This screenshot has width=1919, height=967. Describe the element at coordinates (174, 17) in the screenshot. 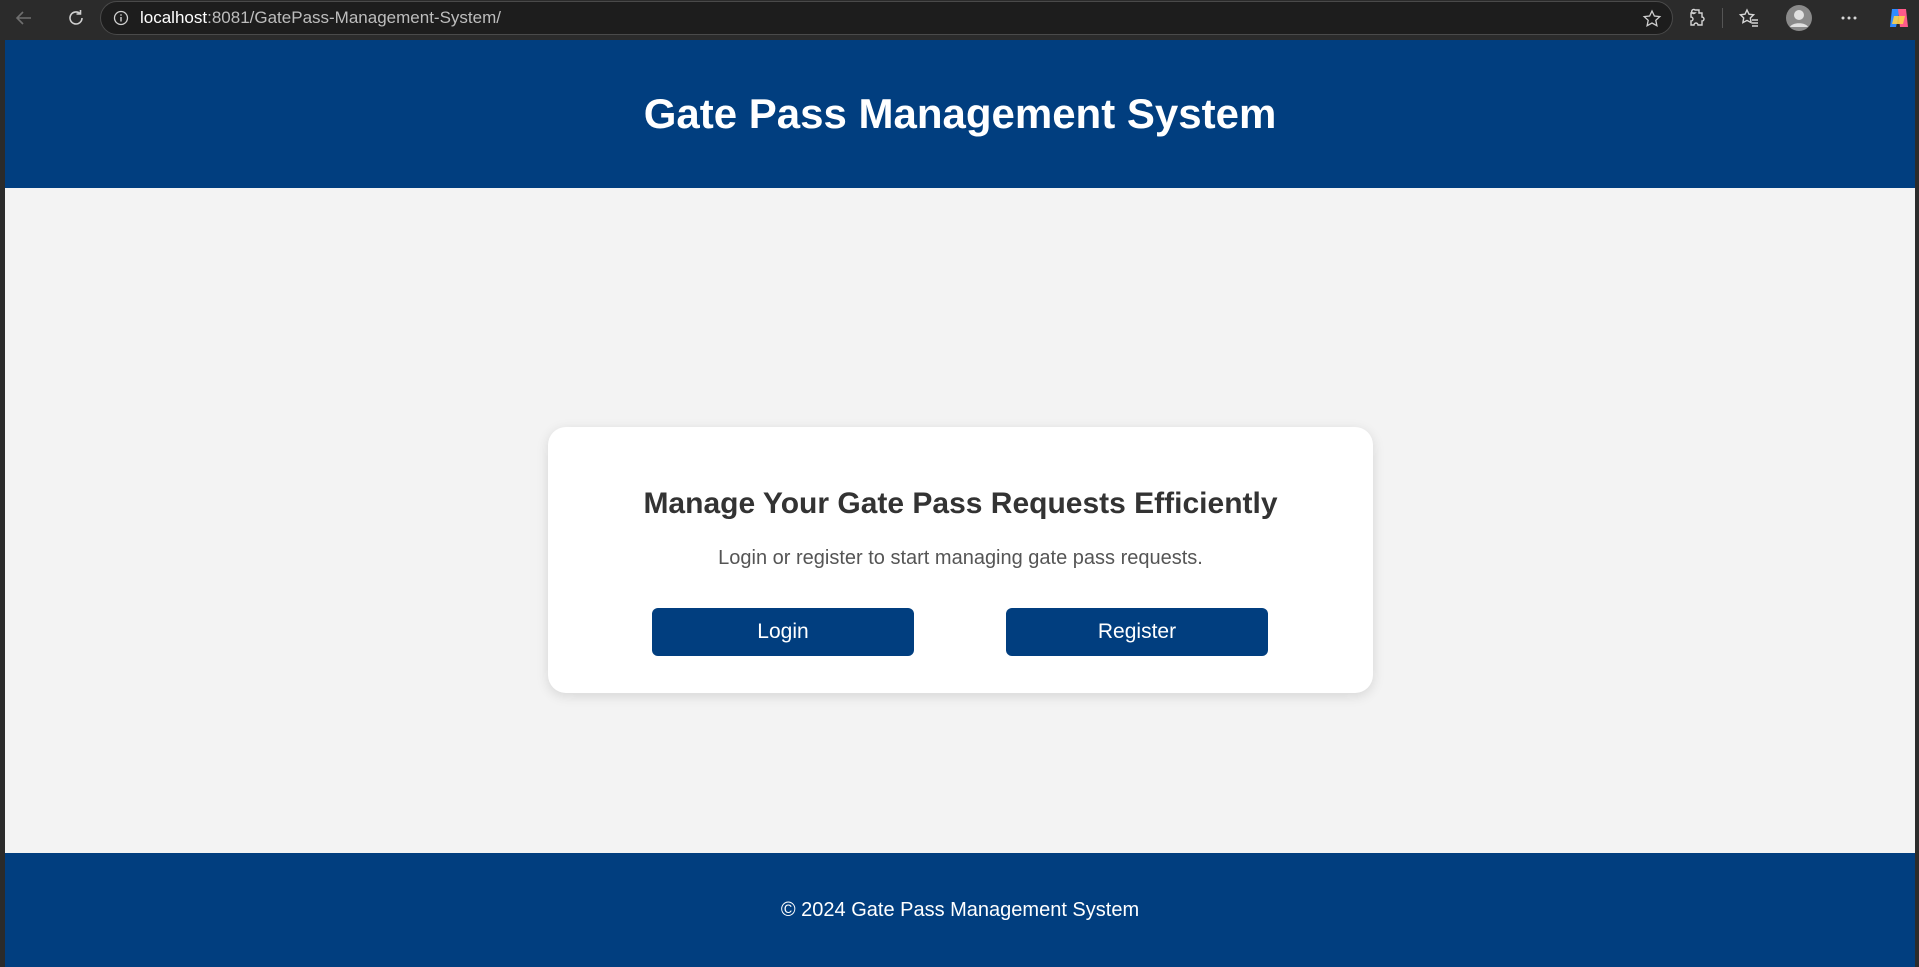

I see `url-host: localhost` at that location.